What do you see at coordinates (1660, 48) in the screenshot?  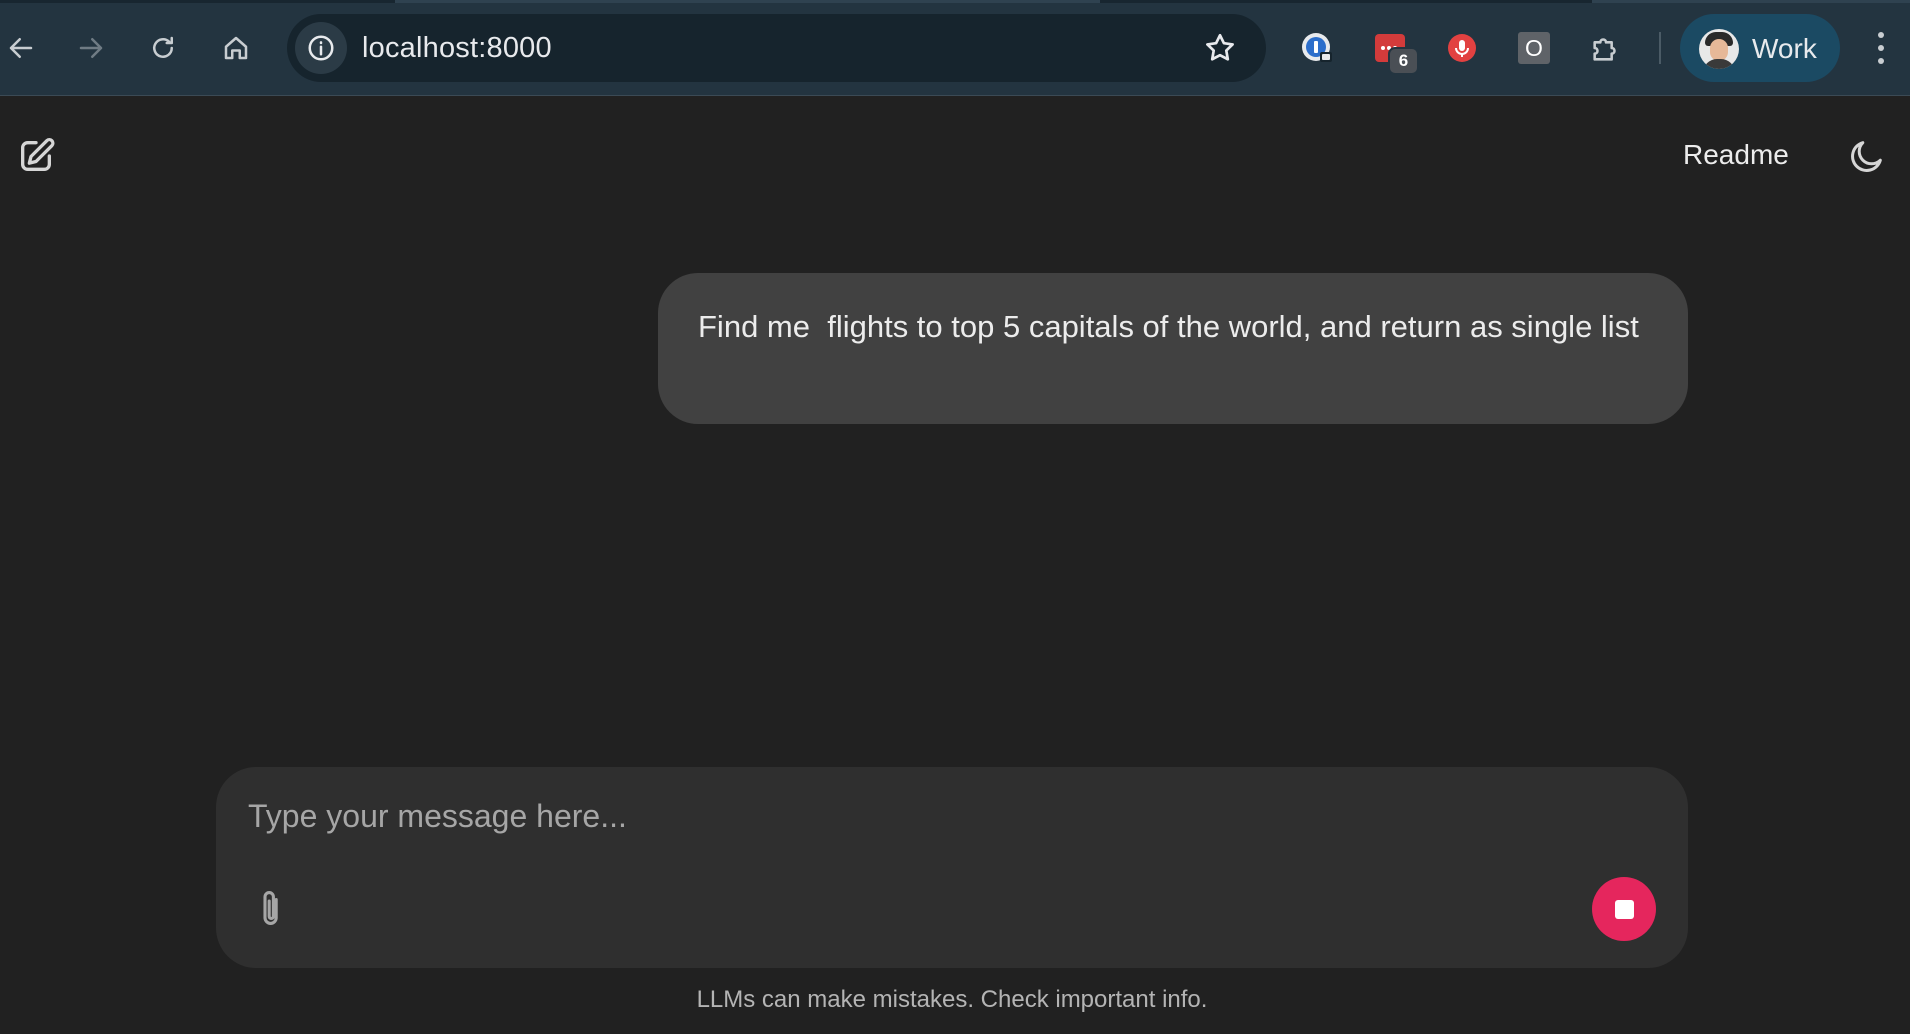 I see `toolbar-separator` at bounding box center [1660, 48].